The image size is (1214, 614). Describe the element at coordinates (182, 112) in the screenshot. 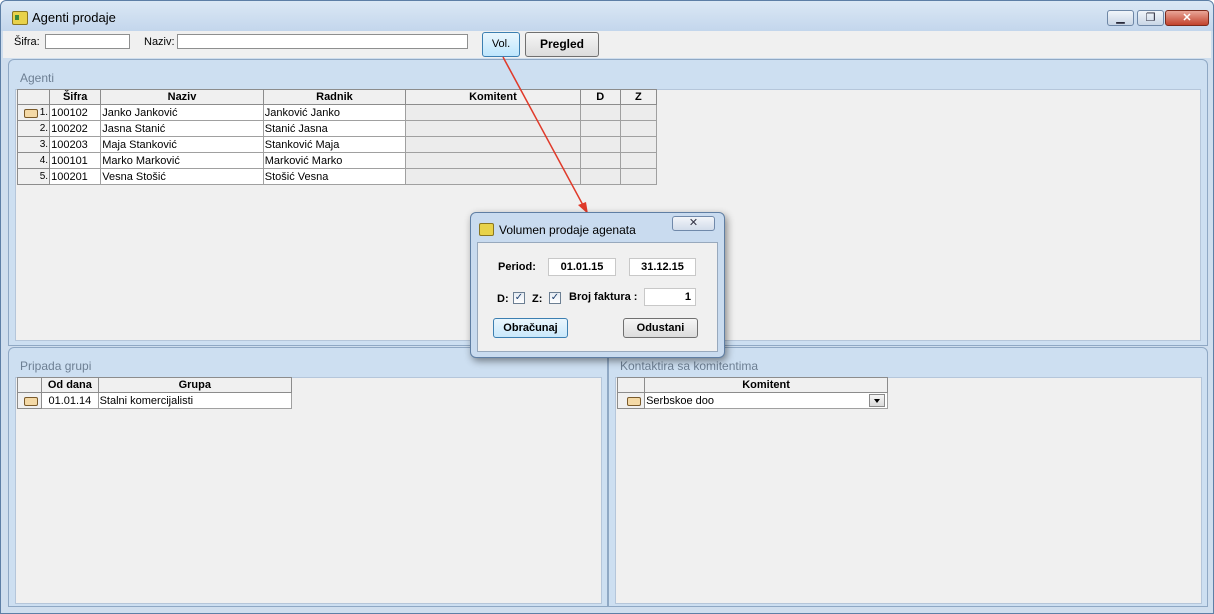

I see `cell-naziv: Janko Janković` at that location.